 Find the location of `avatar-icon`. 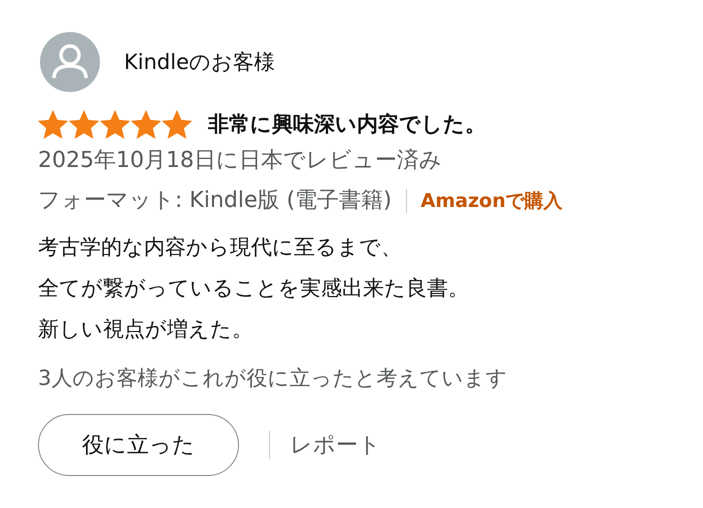

avatar-icon is located at coordinates (70, 62).